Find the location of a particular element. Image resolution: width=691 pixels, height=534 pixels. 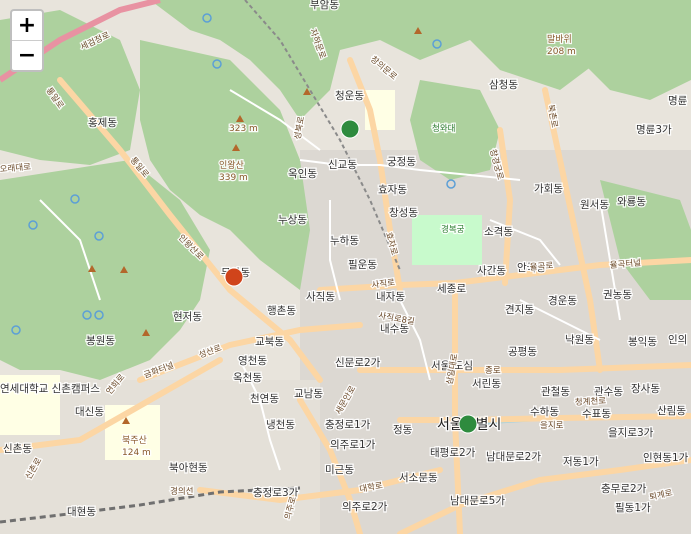

park-gyeongbokgung is located at coordinates (447, 240).